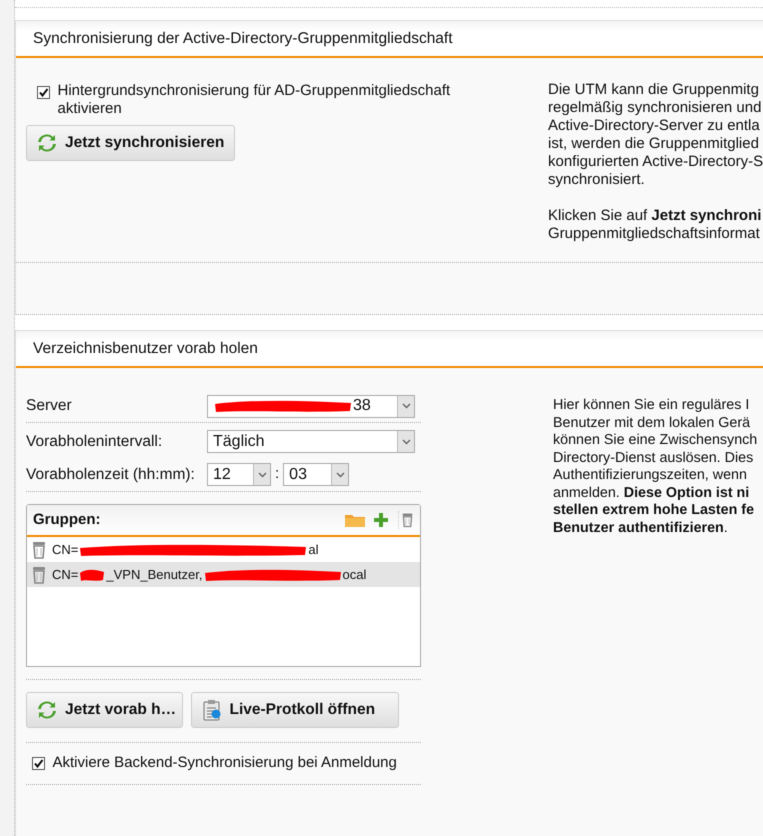 The width and height of the screenshot is (763, 836). Describe the element at coordinates (223, 574) in the screenshot. I see `list-row: CN= _VPN_Benutzer, ocal` at that location.